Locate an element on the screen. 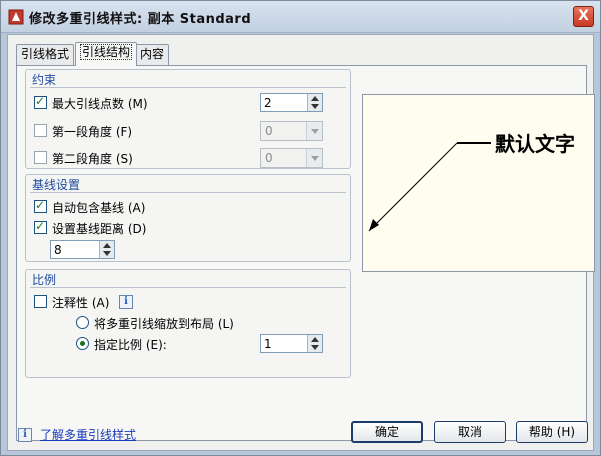  help-info-icon: i is located at coordinates (25, 435).